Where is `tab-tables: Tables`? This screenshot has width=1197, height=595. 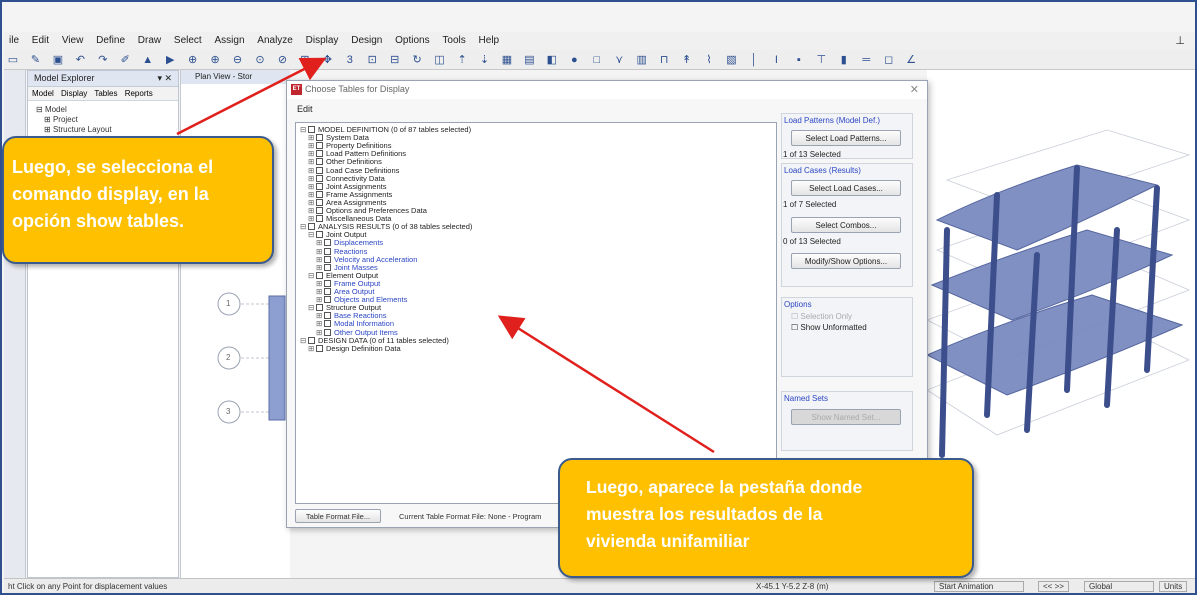
tab-tables: Tables is located at coordinates (105, 93).